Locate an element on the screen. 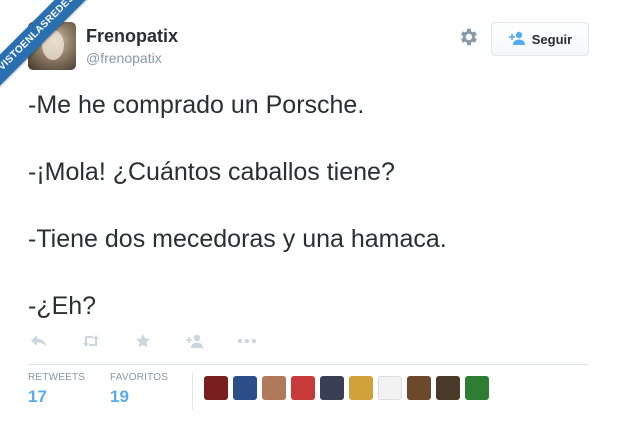 This screenshot has width=617, height=431. retweets-count: 17 is located at coordinates (37, 396).